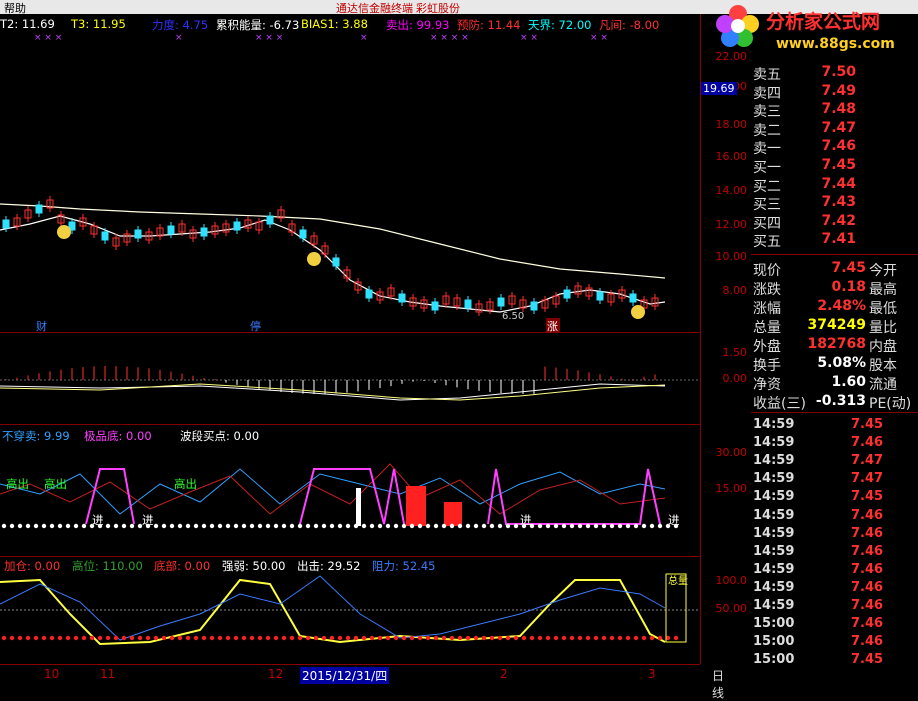 The height and width of the screenshot is (701, 918). Describe the element at coordinates (220, 436) in the screenshot. I see `boduanmaidian-label: 波段买点: 0.00` at that location.